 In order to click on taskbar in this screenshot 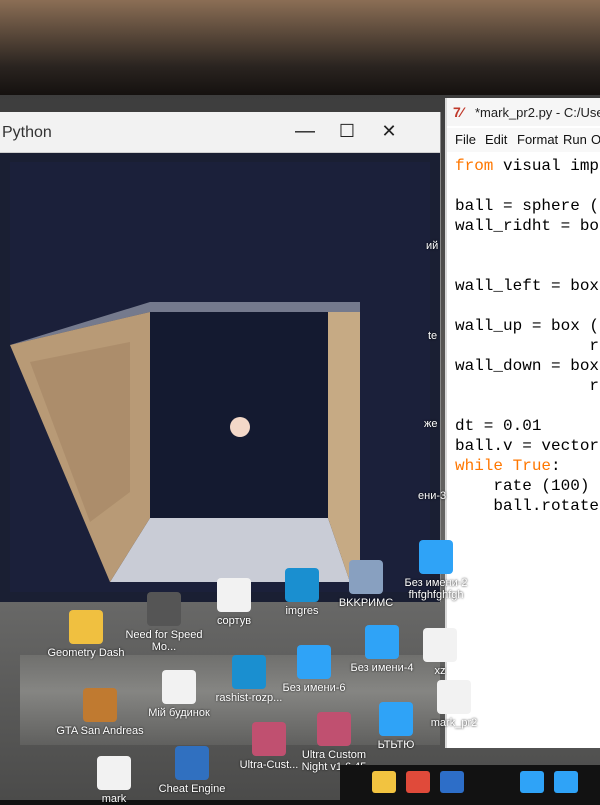, I will do `click(470, 782)`.